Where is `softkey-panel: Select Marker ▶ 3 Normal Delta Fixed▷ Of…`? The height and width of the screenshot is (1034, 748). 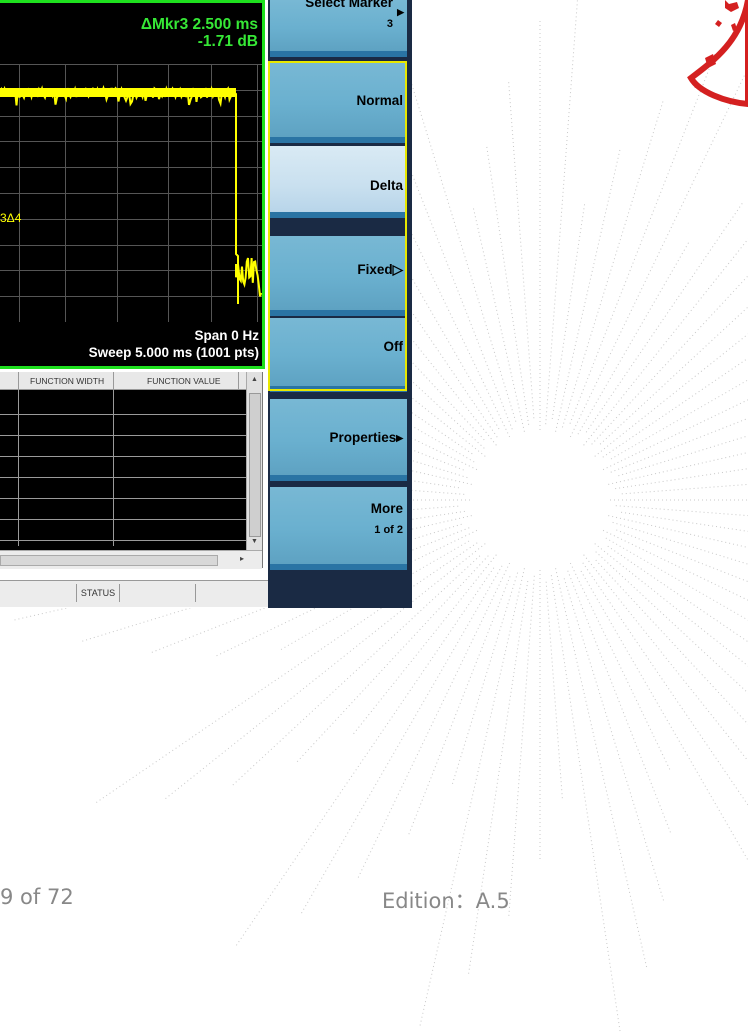 softkey-panel: Select Marker ▶ 3 Normal Delta Fixed▷ Of… is located at coordinates (340, 304).